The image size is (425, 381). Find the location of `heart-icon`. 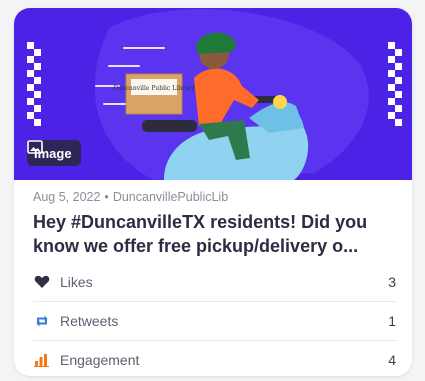

heart-icon is located at coordinates (42, 282).